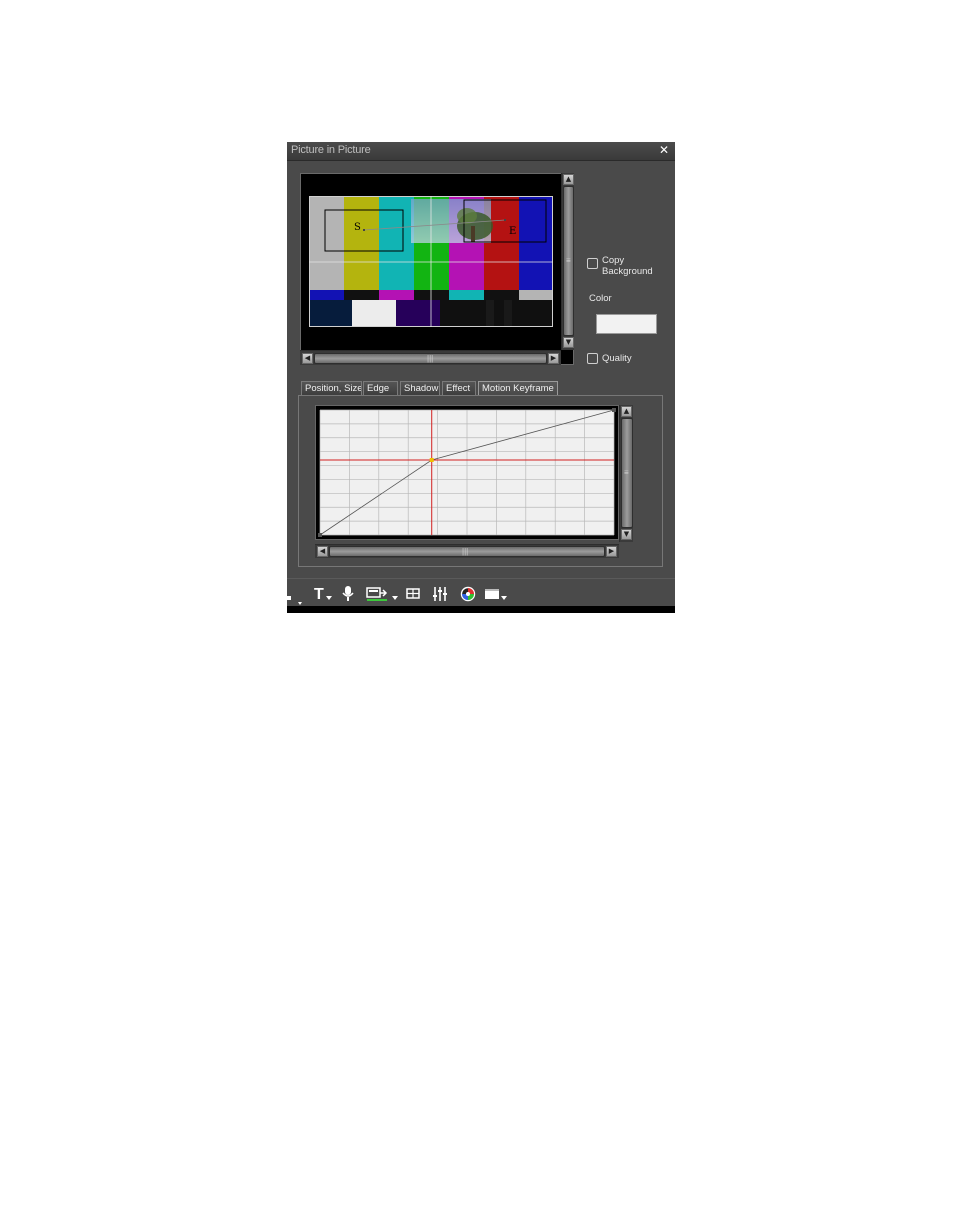 This screenshot has height=1227, width=954. I want to click on motion-keyframe-pane: ▲ ≡ ▼ ◀ ||| ▶, so click(480, 481).